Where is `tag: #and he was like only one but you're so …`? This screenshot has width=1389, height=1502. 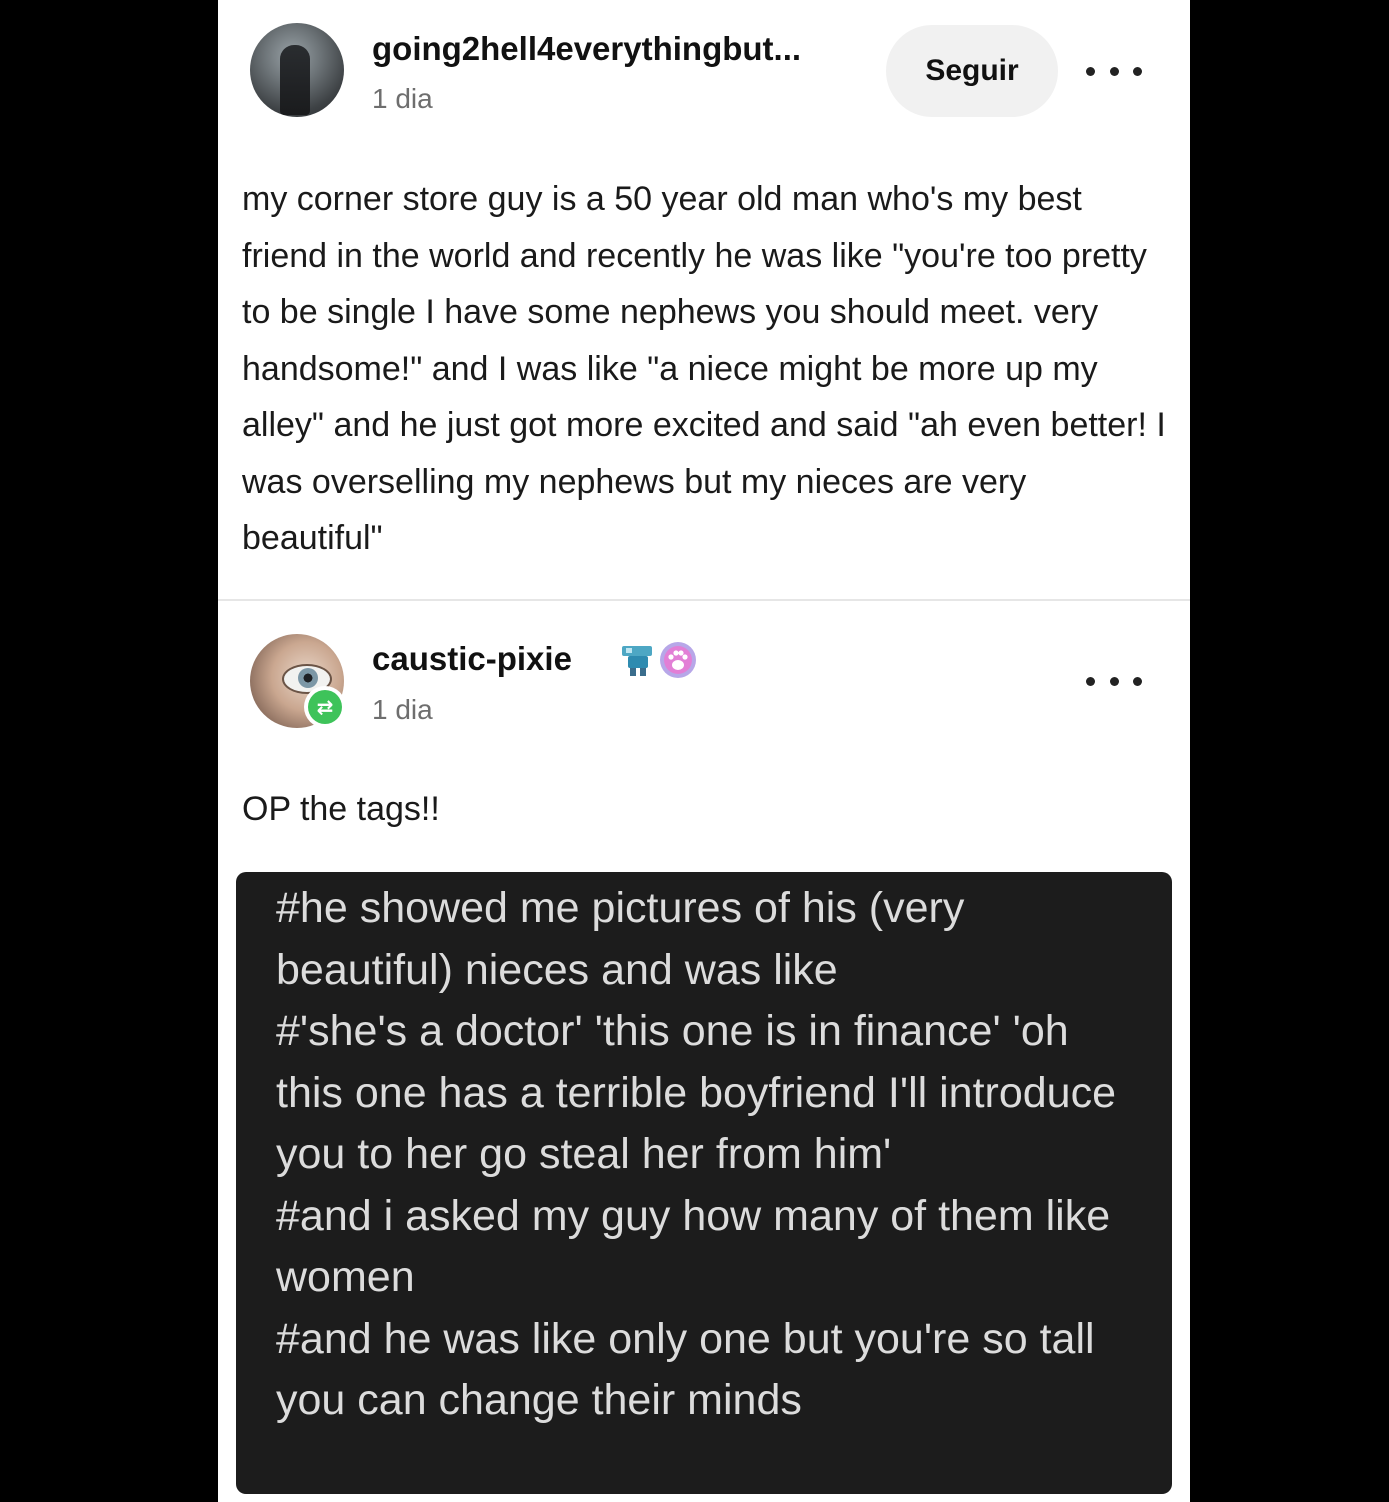
tag: #and he was like only one but you're so … is located at coordinates (704, 1370).